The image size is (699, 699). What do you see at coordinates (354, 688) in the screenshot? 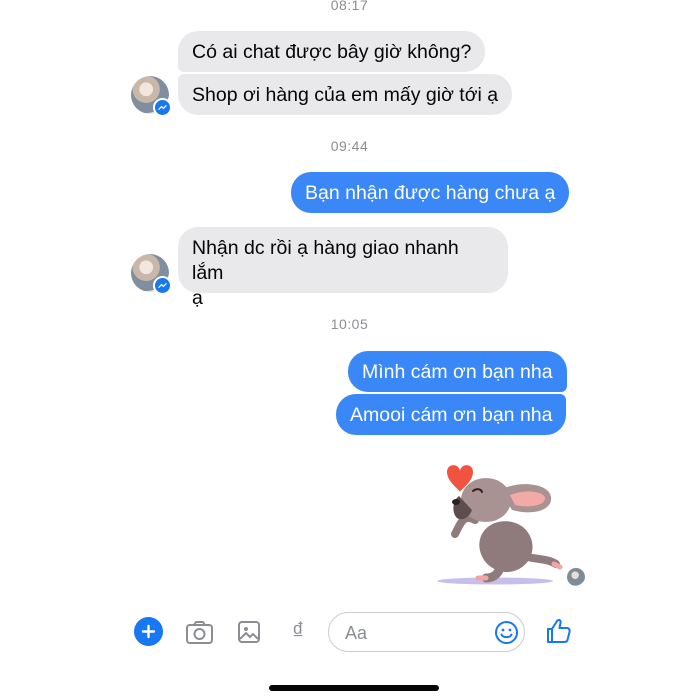
I see `home-indicator` at bounding box center [354, 688].